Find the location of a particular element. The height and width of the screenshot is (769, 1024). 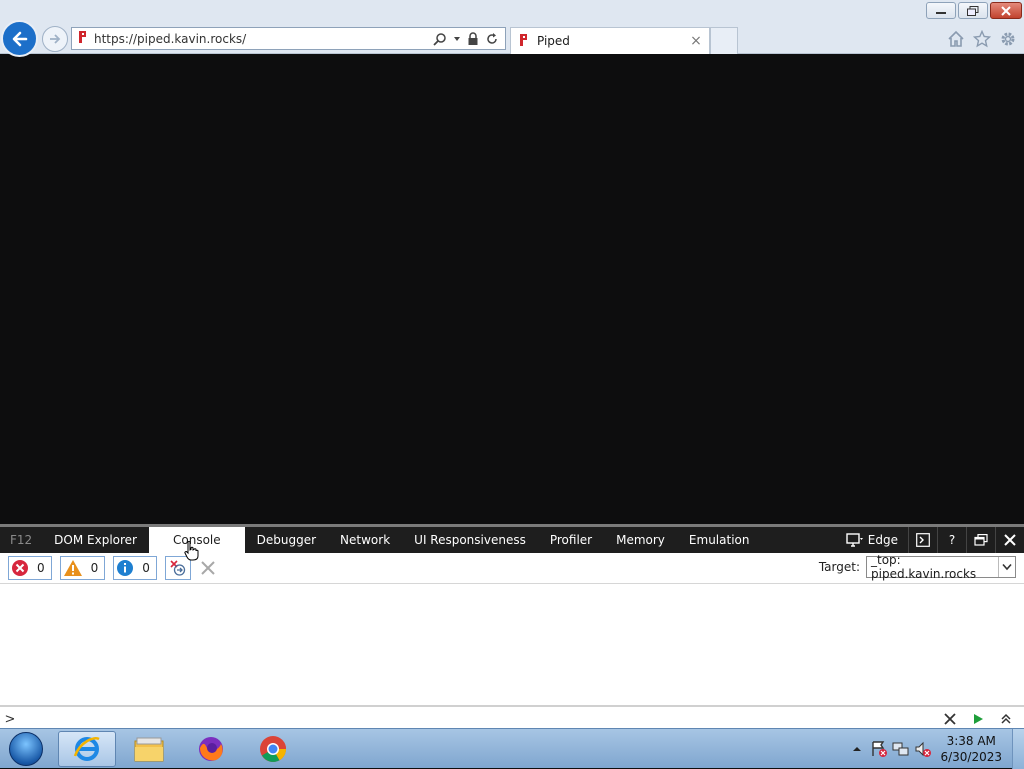

info-count: 0 is located at coordinates (146, 568).